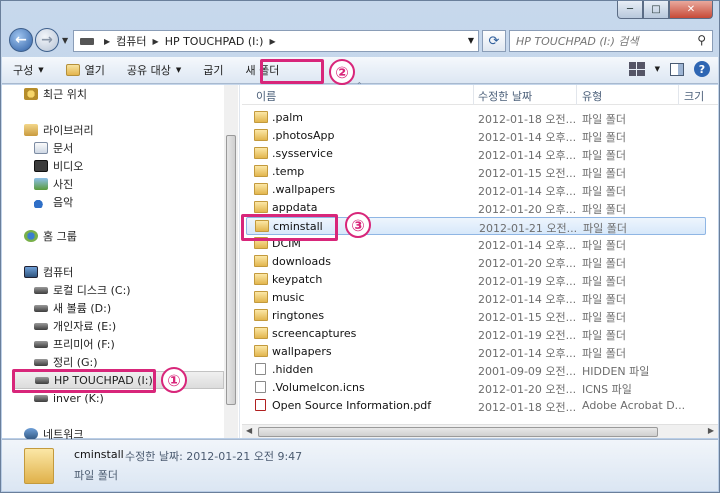 The height and width of the screenshot is (493, 720). I want to click on forward-button: →, so click(47, 40).